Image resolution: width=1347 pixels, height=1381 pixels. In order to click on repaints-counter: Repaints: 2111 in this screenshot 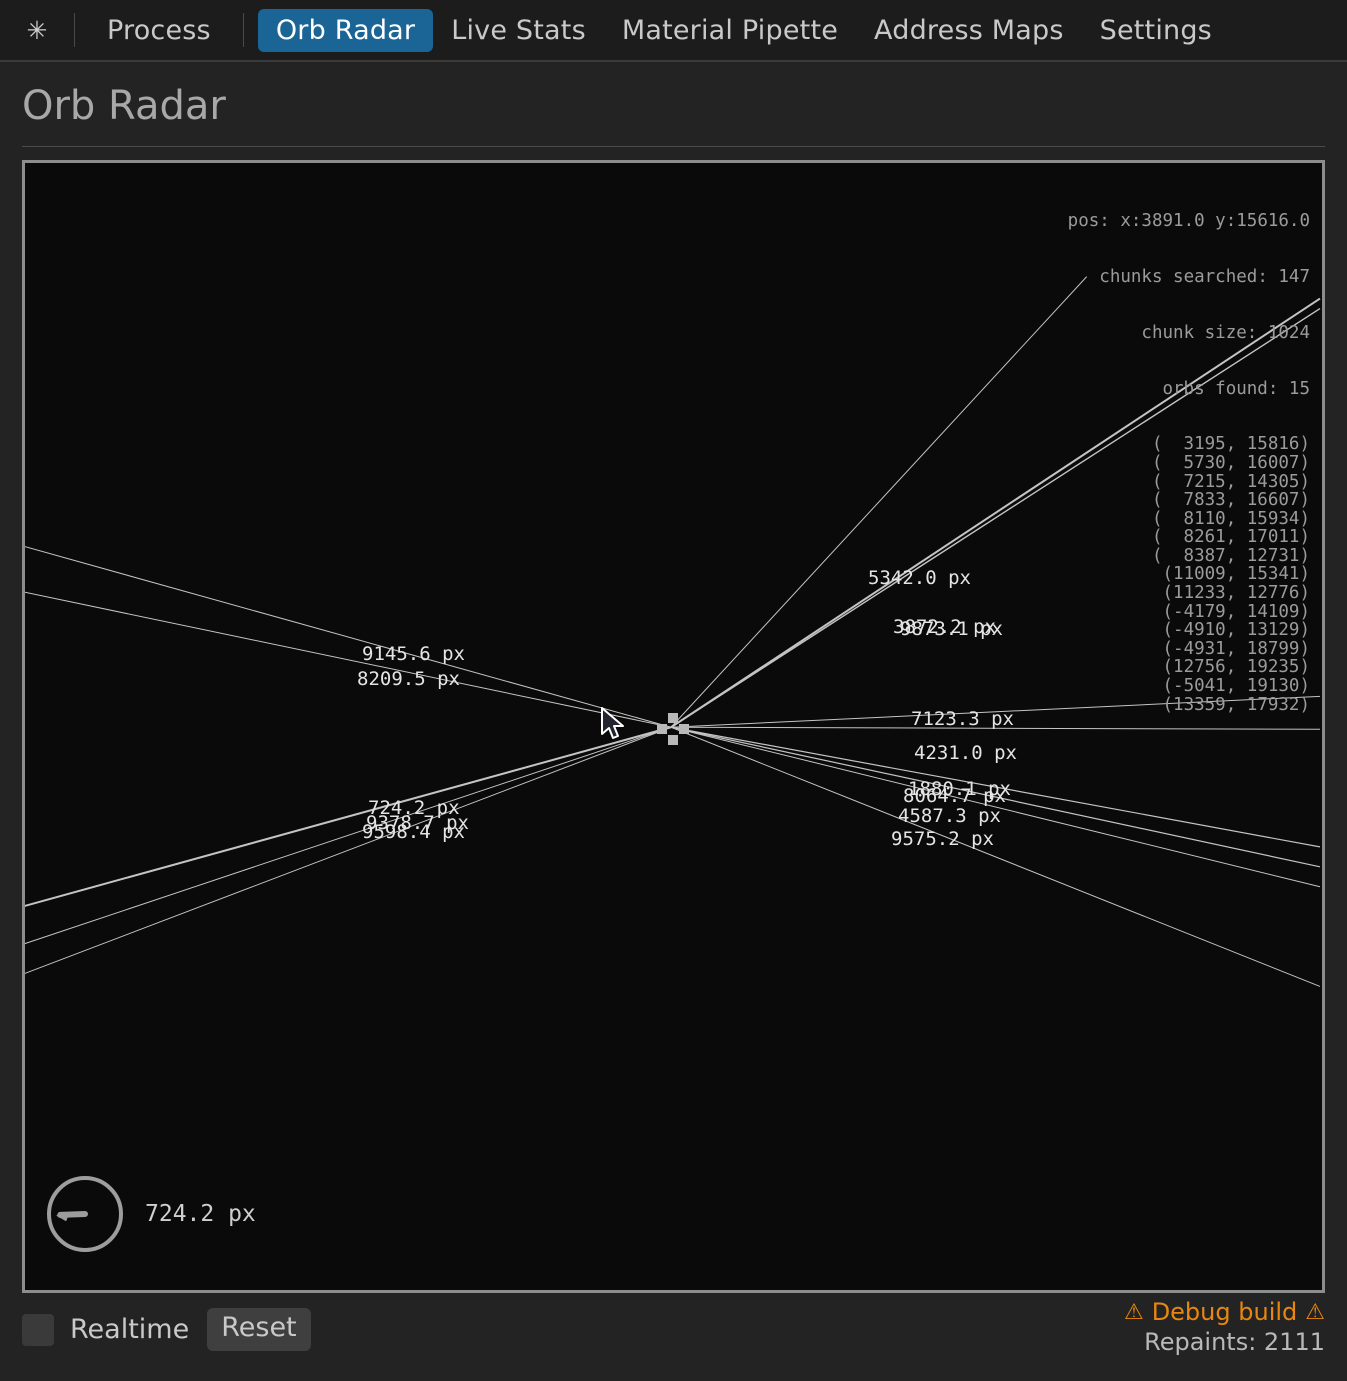, I will do `click(1234, 1341)`.